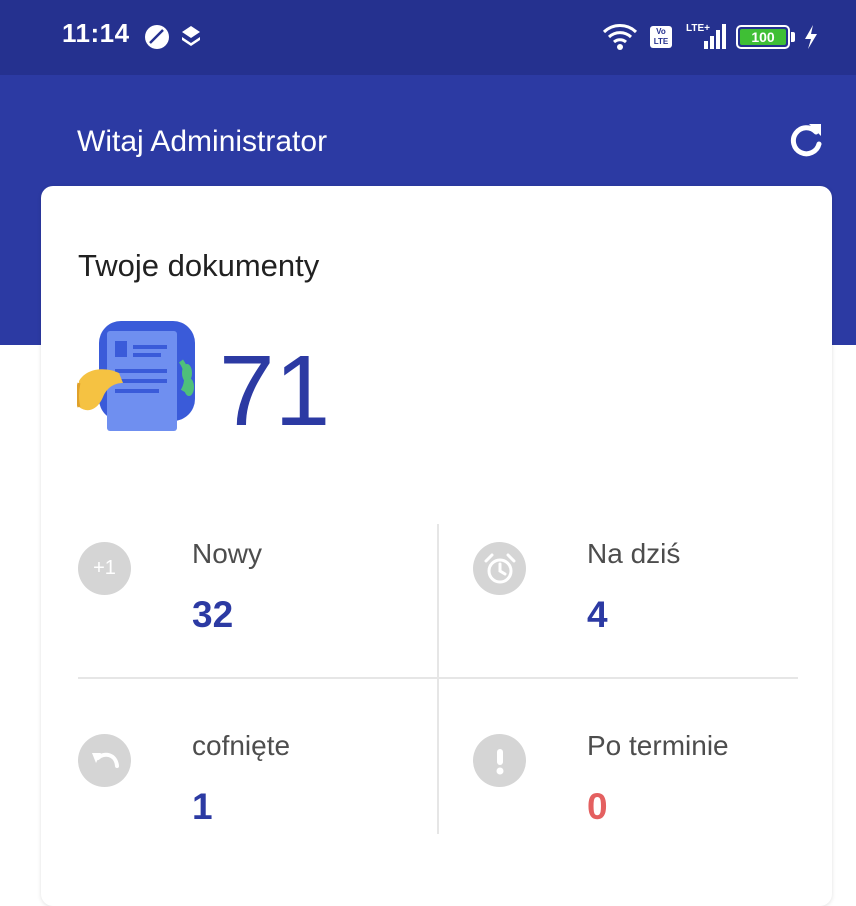 Image resolution: width=856 pixels, height=906 pixels. Describe the element at coordinates (248, 591) in the screenshot. I see `stat-new: +1 Nowy 32` at that location.